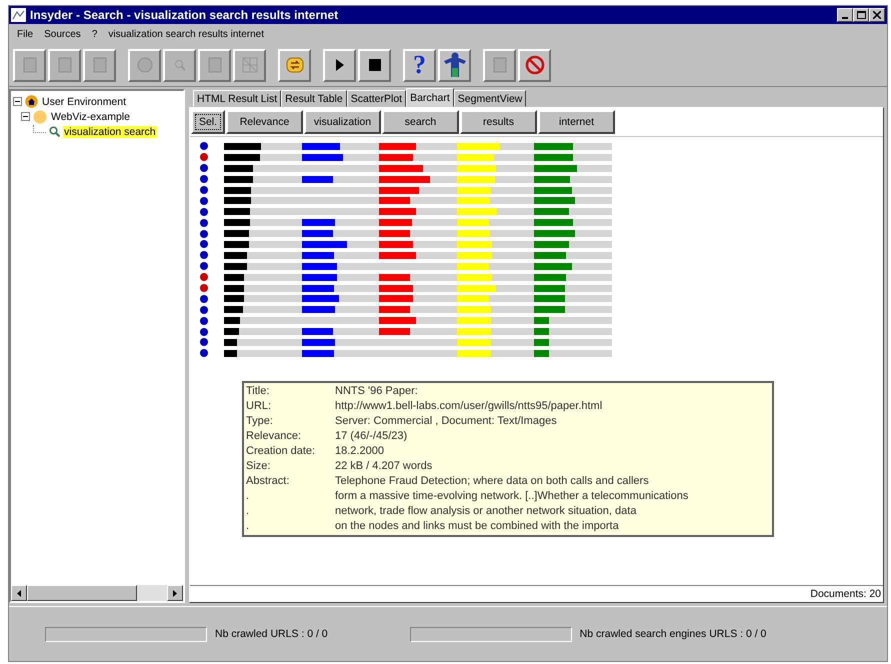 This screenshot has width=891, height=664. Describe the element at coordinates (845, 15) in the screenshot. I see `minimize-button` at that location.